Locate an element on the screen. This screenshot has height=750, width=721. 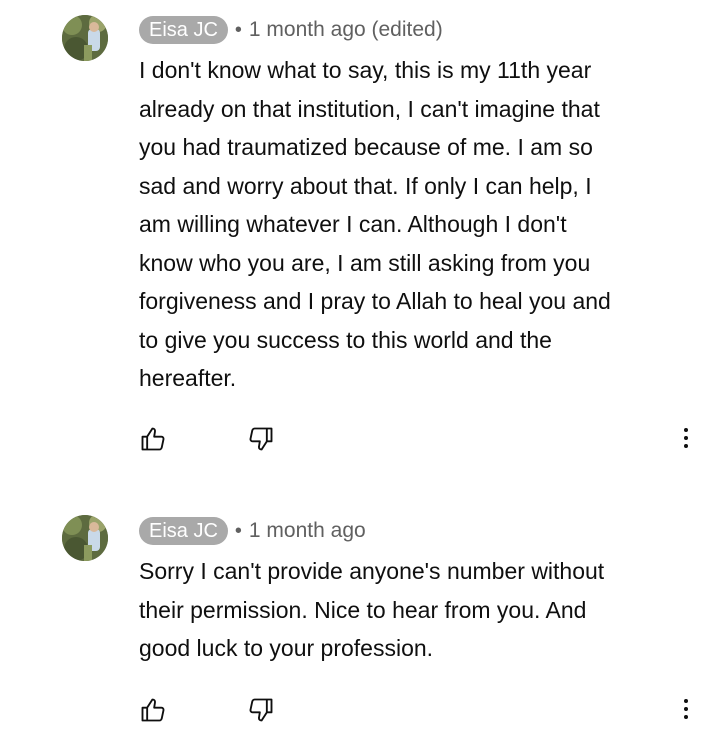
comment-timestamp: 1 month ago is located at coordinates (307, 531).